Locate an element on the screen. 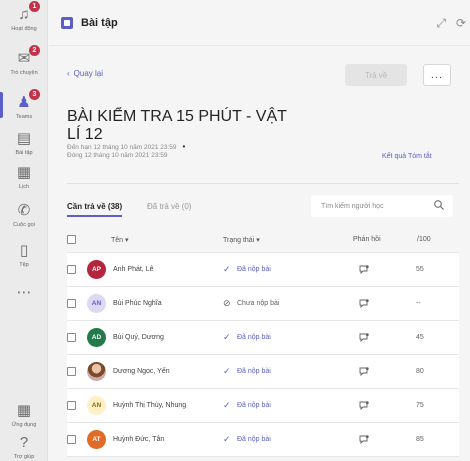 The height and width of the screenshot is (461, 470). rail-item: ? Trợ giúp is located at coordinates (24, 444).